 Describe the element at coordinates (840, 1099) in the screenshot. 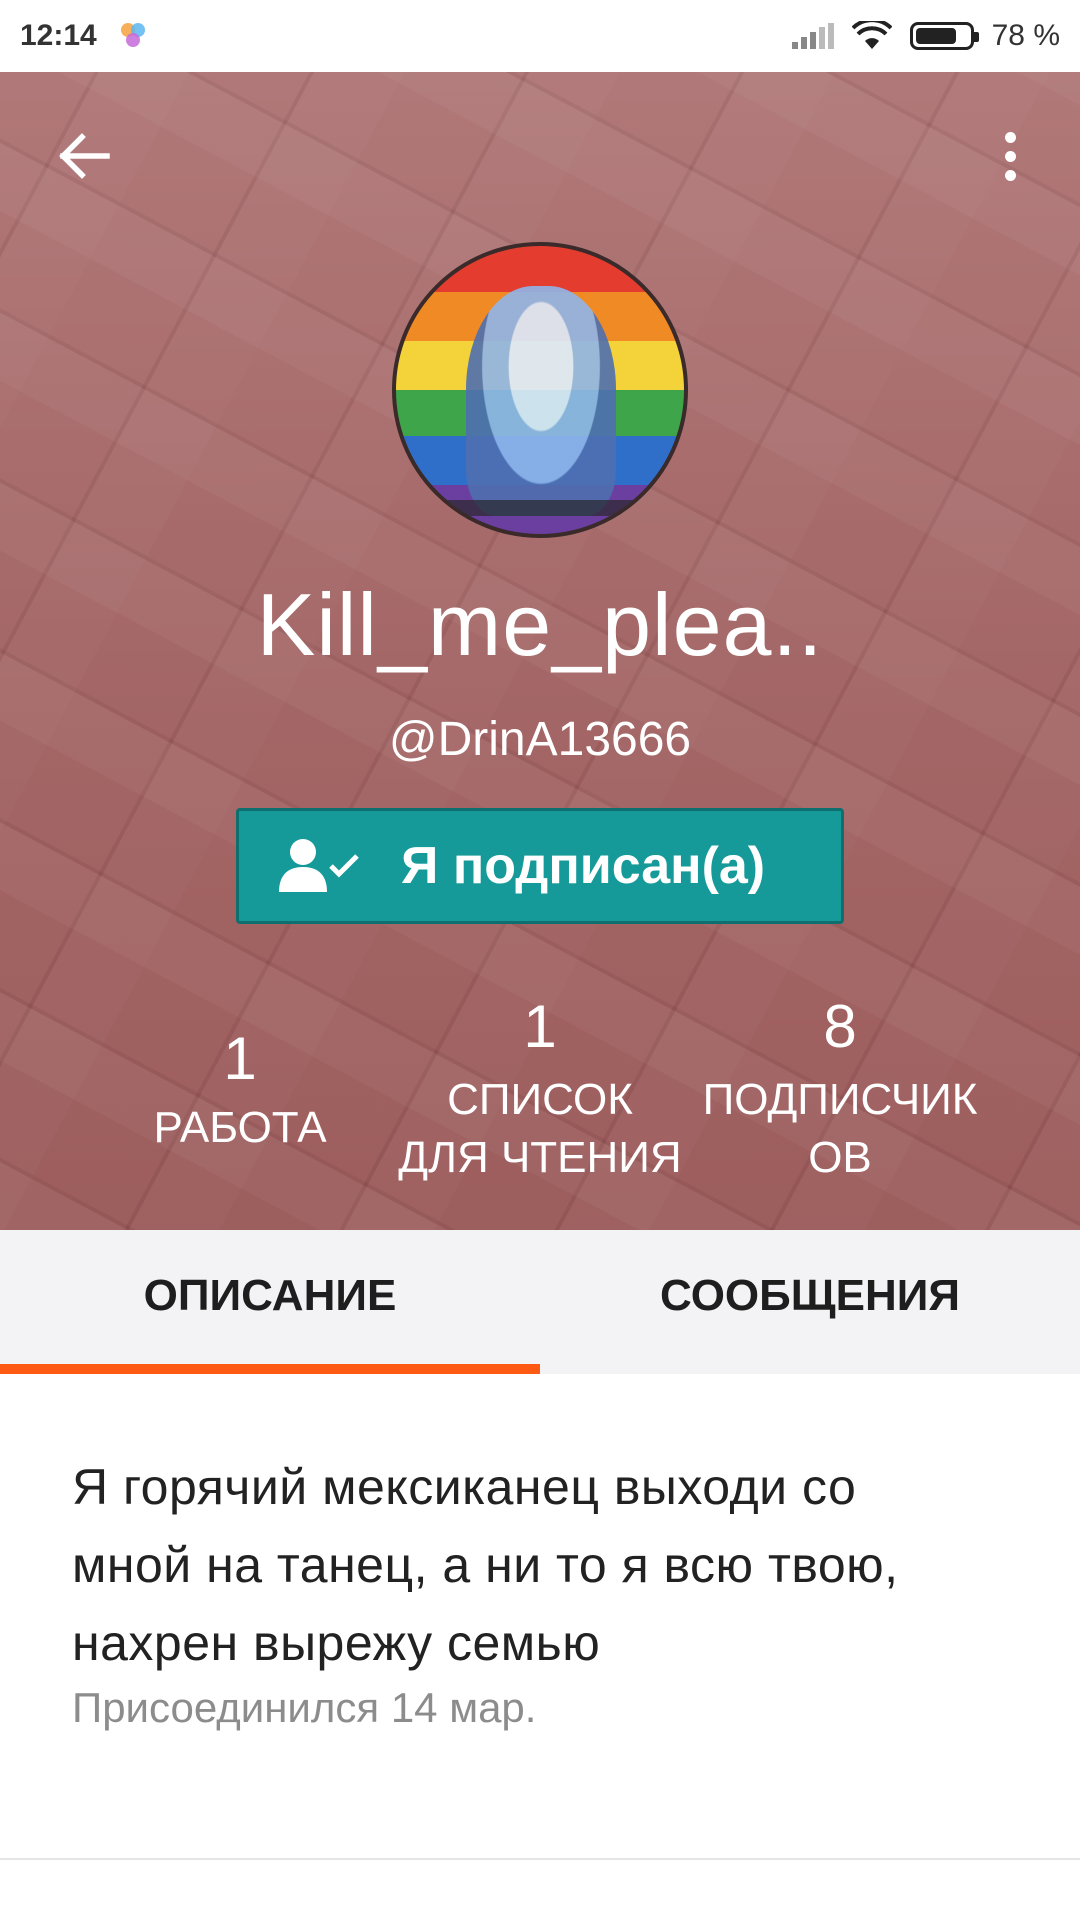

I see `followers-label-line1: ПОДПИСЧИК` at that location.